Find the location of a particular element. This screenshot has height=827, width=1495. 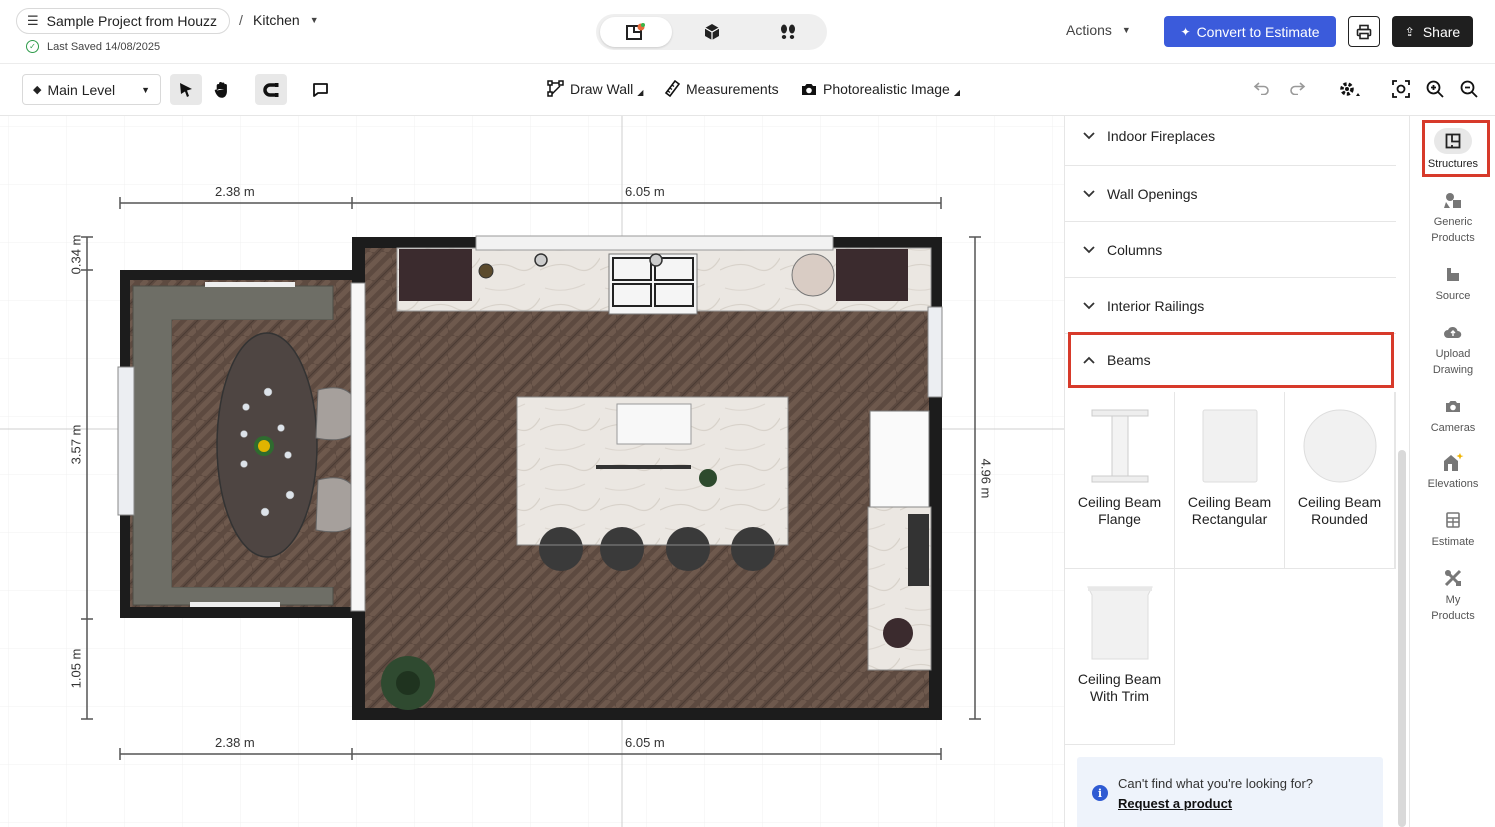

pan-tool-button is located at coordinates (222, 89).